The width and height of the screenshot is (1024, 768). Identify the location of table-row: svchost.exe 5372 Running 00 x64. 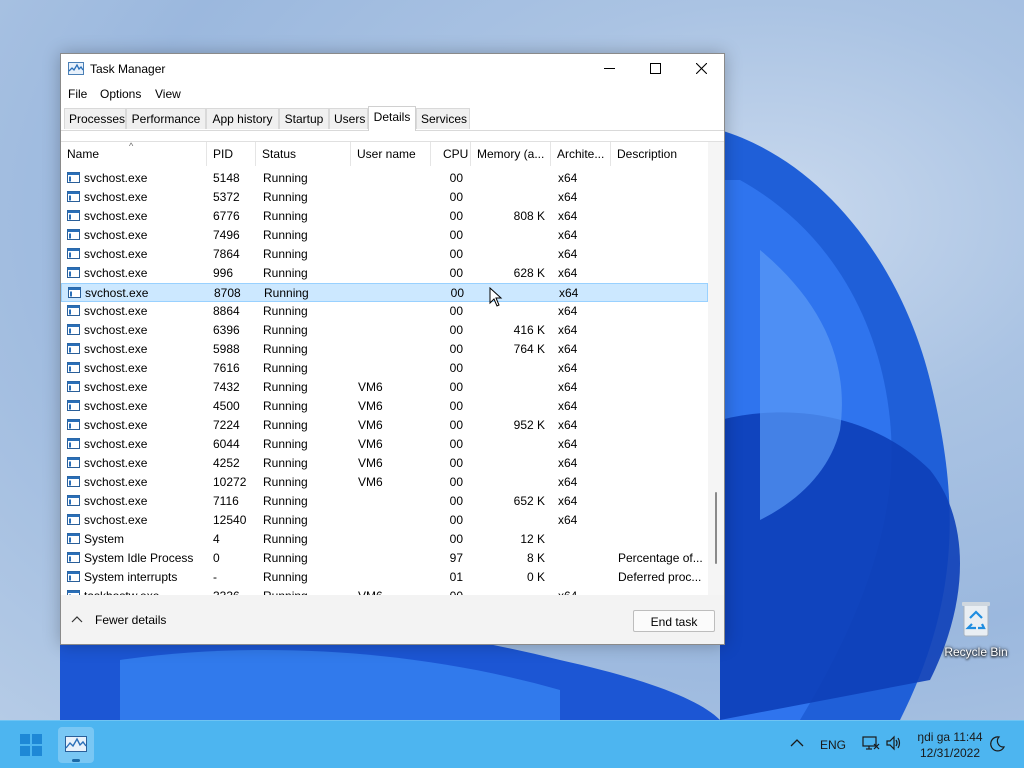
(384, 197).